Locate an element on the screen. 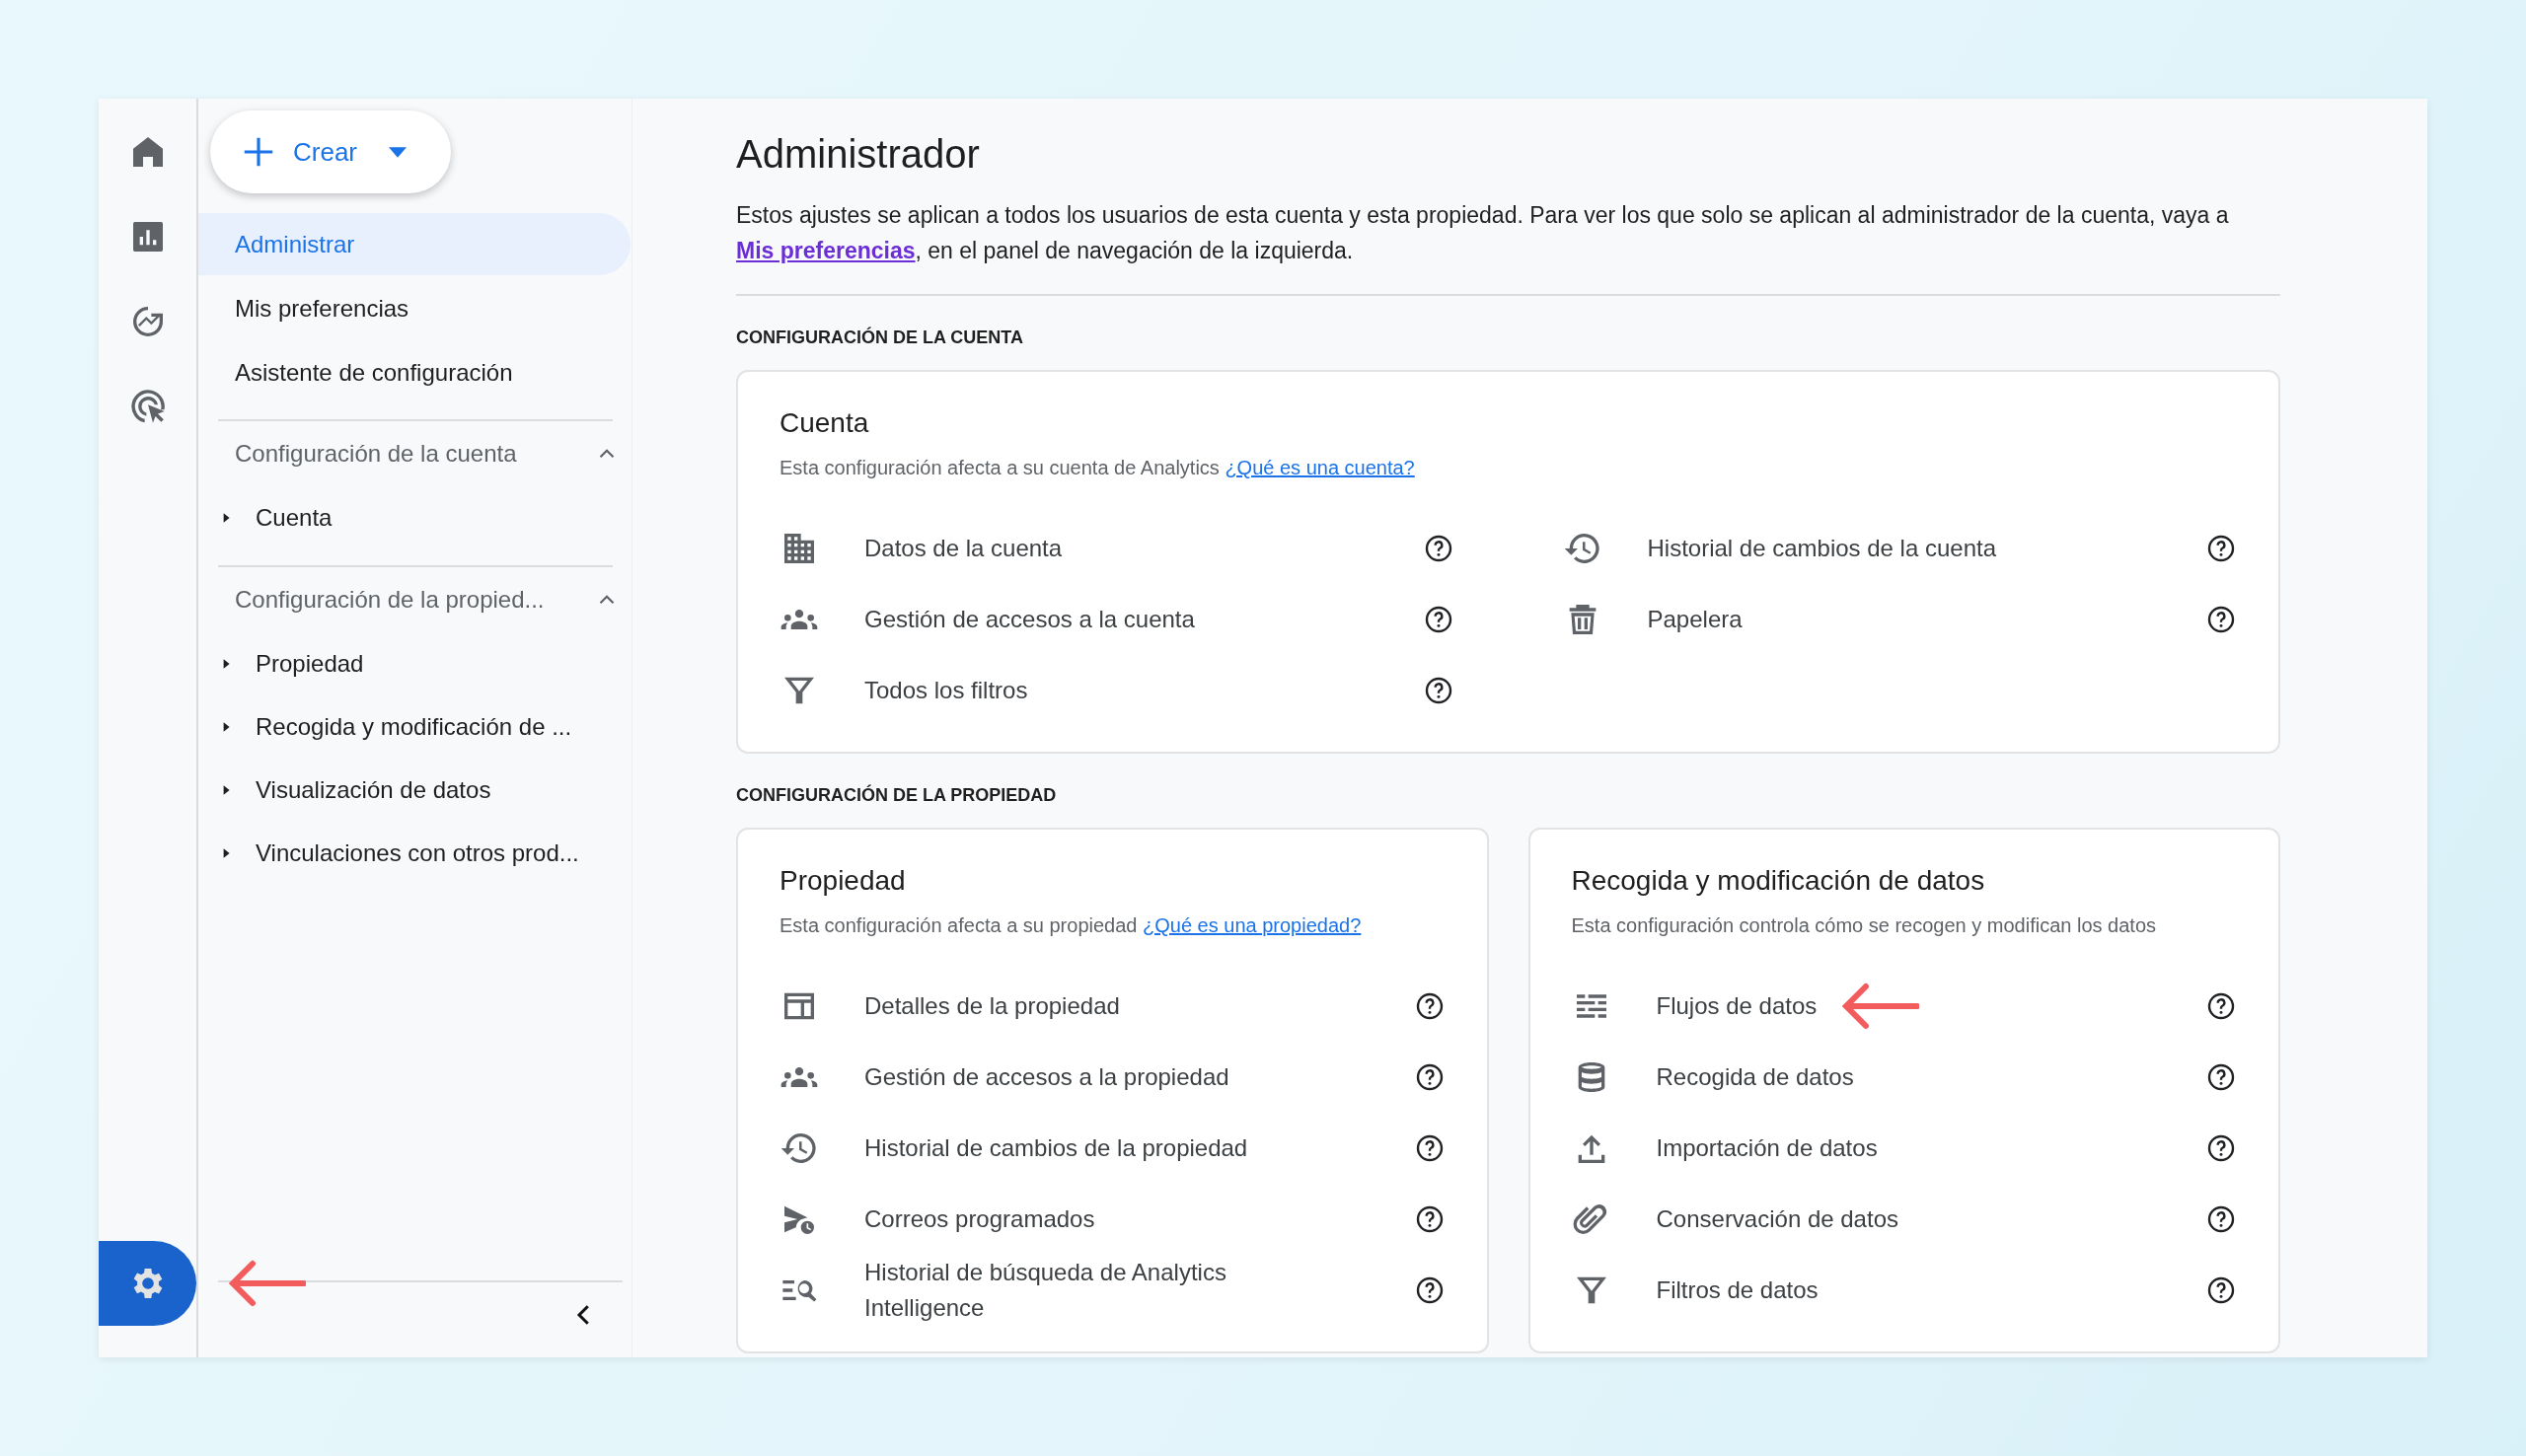 The image size is (2526, 1456). tree-item: Visualización de datos is located at coordinates (415, 790).